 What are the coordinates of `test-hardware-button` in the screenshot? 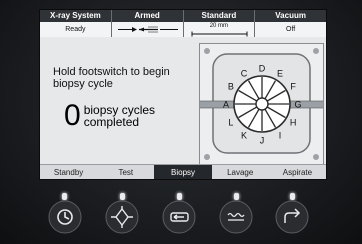 It's located at (122, 217).